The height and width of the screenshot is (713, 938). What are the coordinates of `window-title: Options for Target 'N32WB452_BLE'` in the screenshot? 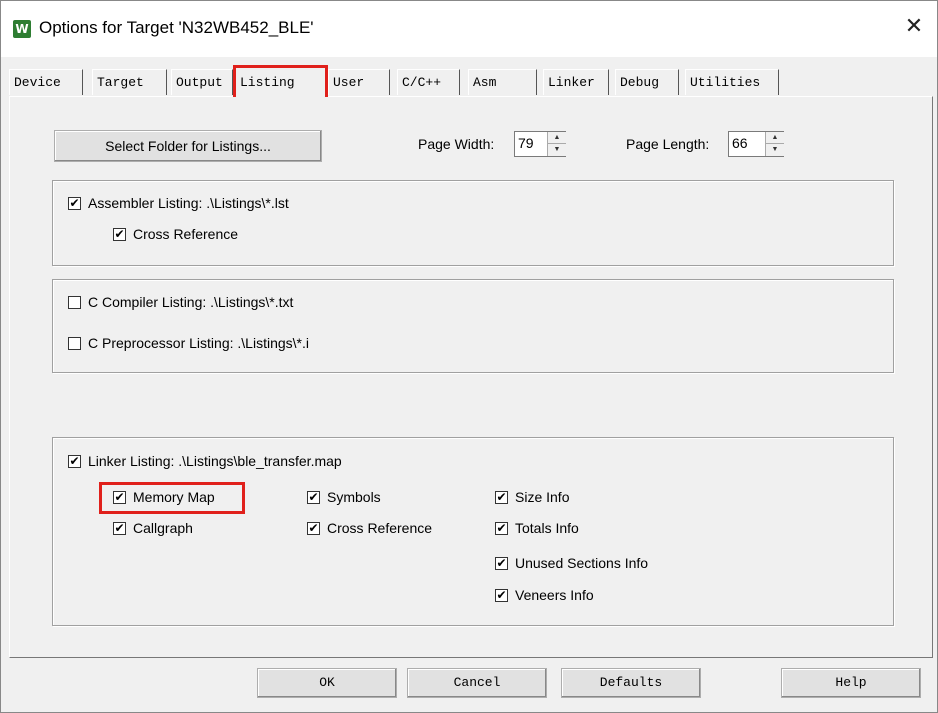 It's located at (176, 27).